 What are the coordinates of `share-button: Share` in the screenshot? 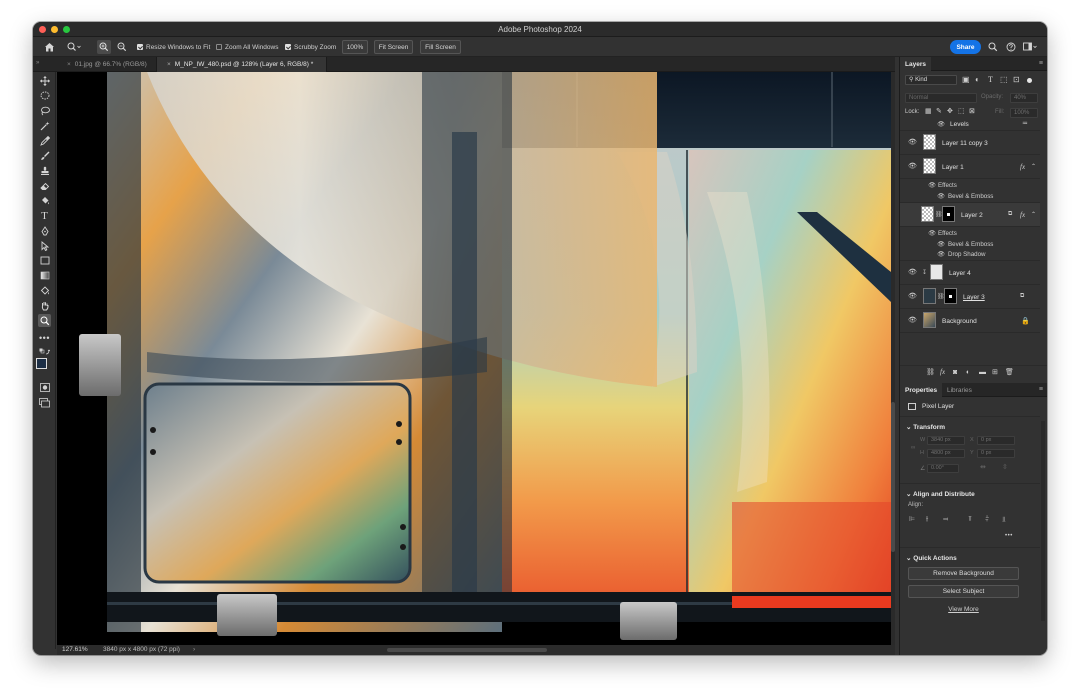 It's located at (965, 47).